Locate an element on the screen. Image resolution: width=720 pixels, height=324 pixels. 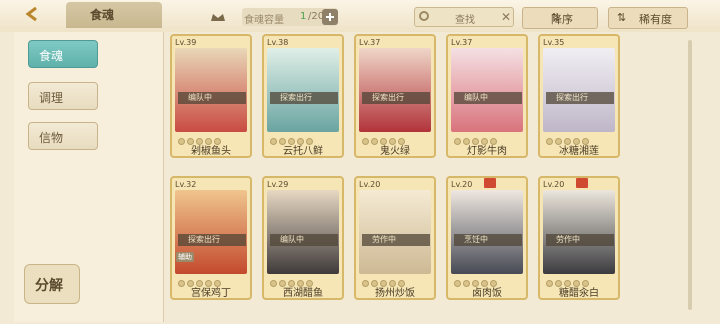
level-label: Lv.39 is located at coordinates (186, 42).